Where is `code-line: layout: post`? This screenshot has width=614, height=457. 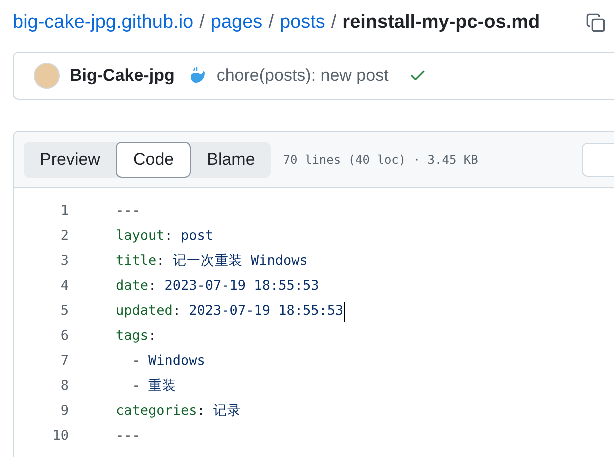
code-line: layout: post is located at coordinates (165, 236).